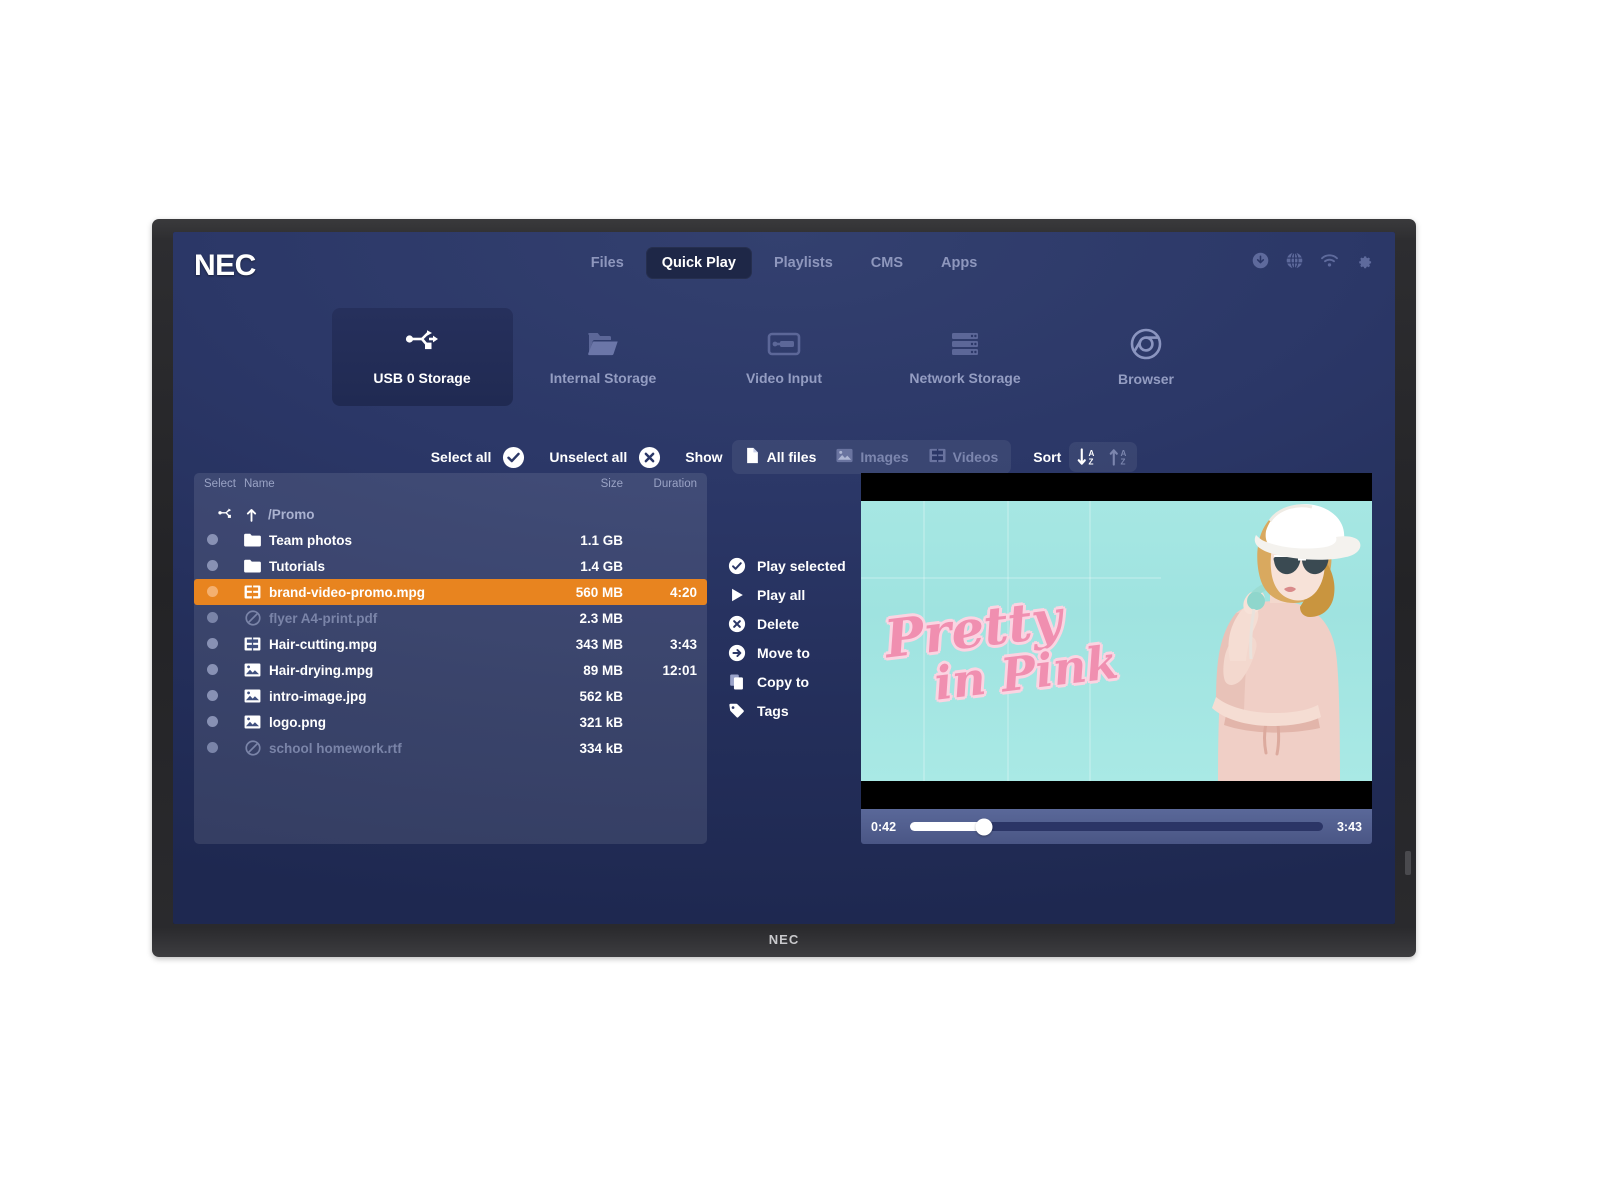  Describe the element at coordinates (887, 263) in the screenshot. I see `nav-item-cms: CMS` at that location.